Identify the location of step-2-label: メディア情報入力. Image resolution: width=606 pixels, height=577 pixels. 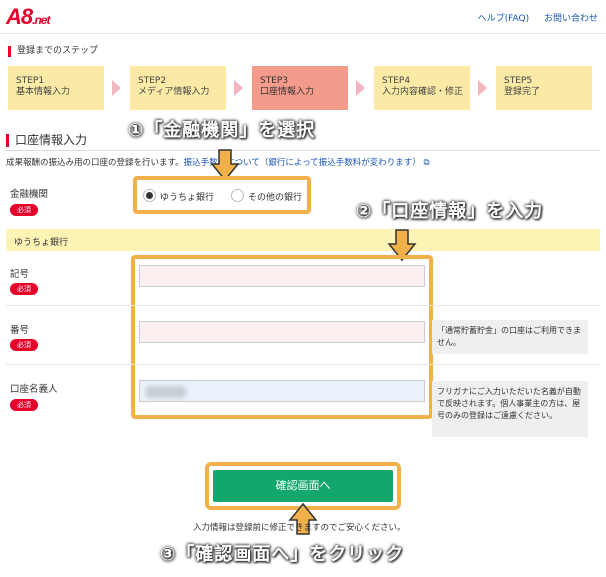
(174, 92).